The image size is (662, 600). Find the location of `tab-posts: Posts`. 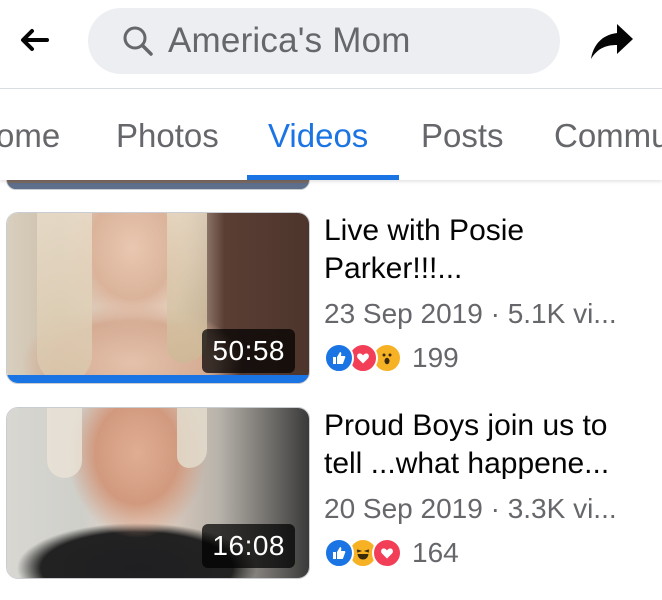

tab-posts: Posts is located at coordinates (462, 136).